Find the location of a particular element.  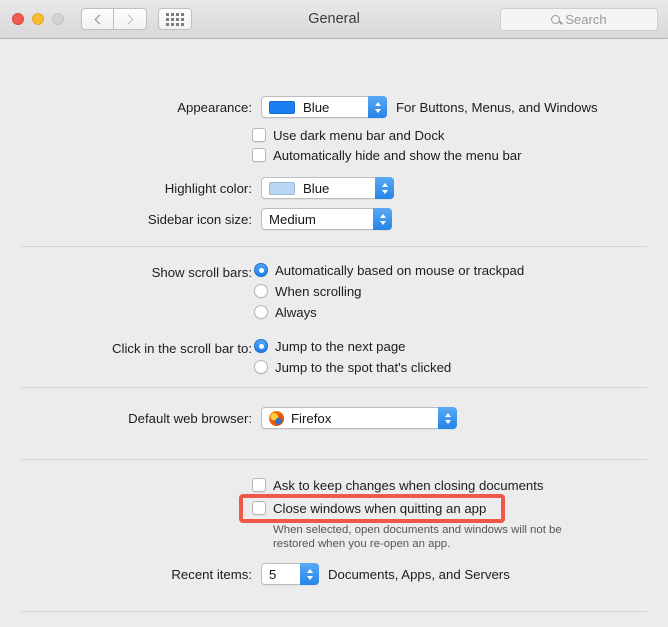

dark-menu-bar-label: Use dark menu bar and Dock is located at coordinates (359, 135).